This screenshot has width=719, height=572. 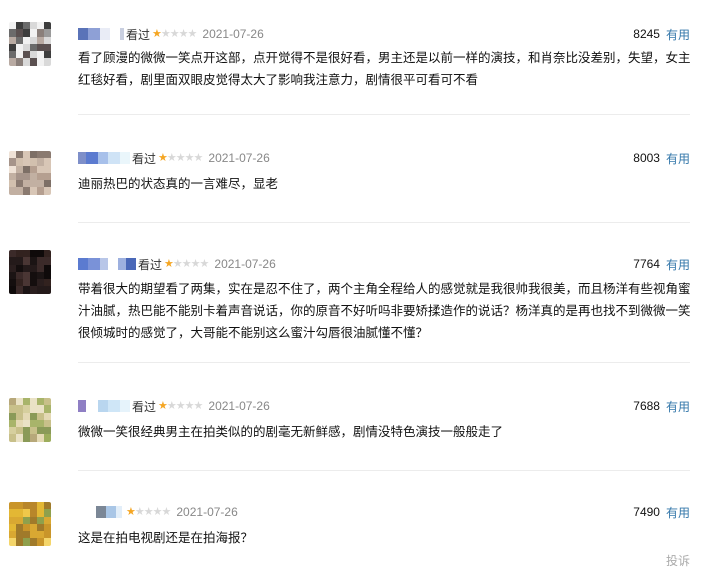 I want to click on review-comment: 微微一笑很经典男主在拍类似的的剧毫无新鲜感，剧情没特色演技一般般走了, so click(x=291, y=432).